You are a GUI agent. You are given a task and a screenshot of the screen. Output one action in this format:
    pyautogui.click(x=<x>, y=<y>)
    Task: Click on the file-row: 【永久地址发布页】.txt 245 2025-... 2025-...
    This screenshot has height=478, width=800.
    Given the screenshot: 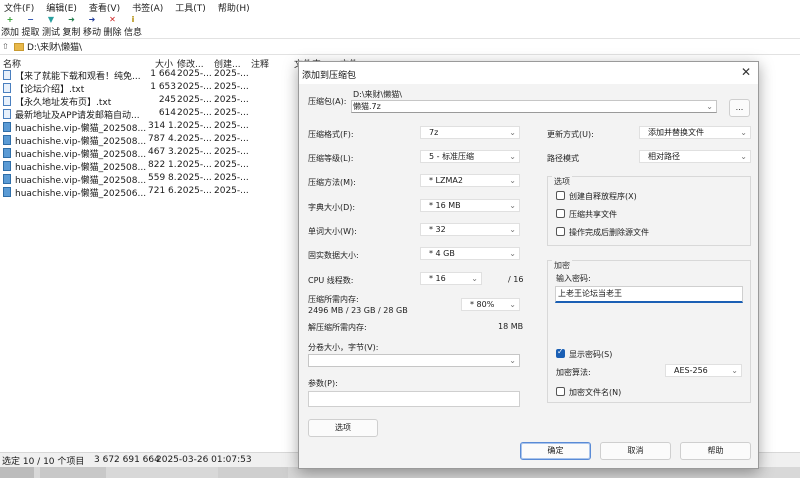 What is the action you would take?
    pyautogui.click(x=150, y=101)
    